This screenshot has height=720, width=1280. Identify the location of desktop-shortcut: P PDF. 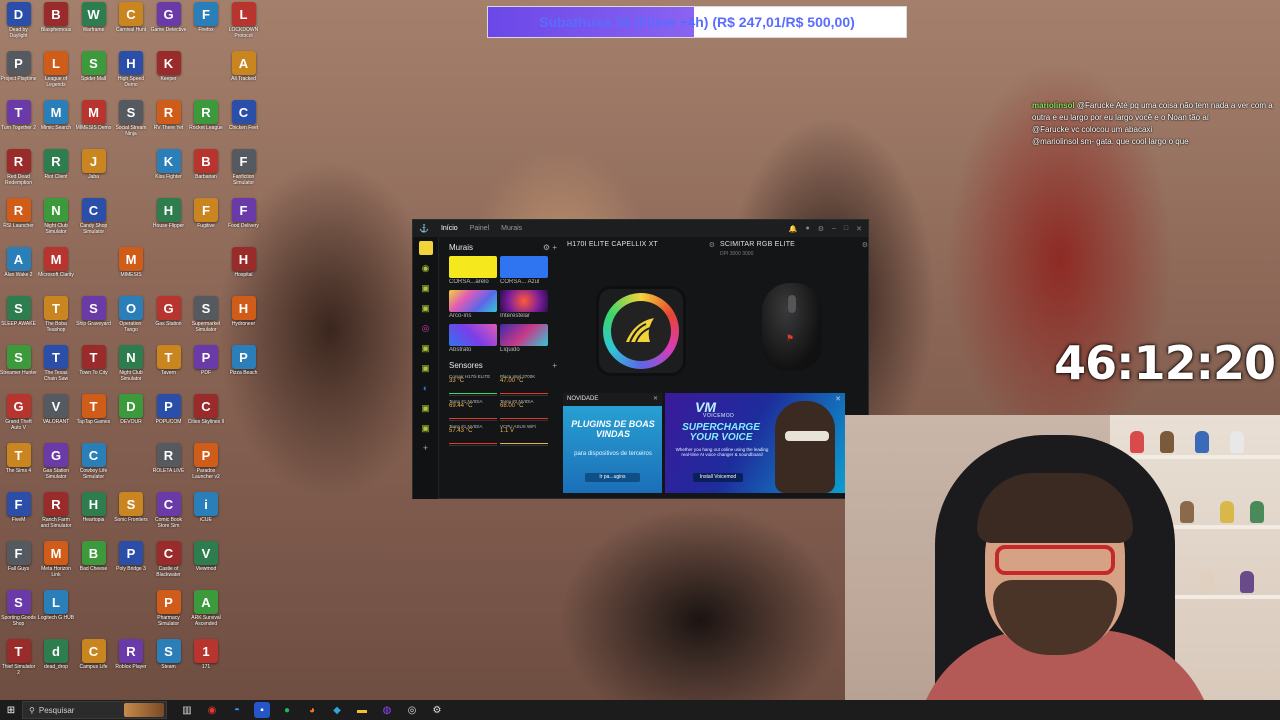
(206, 369).